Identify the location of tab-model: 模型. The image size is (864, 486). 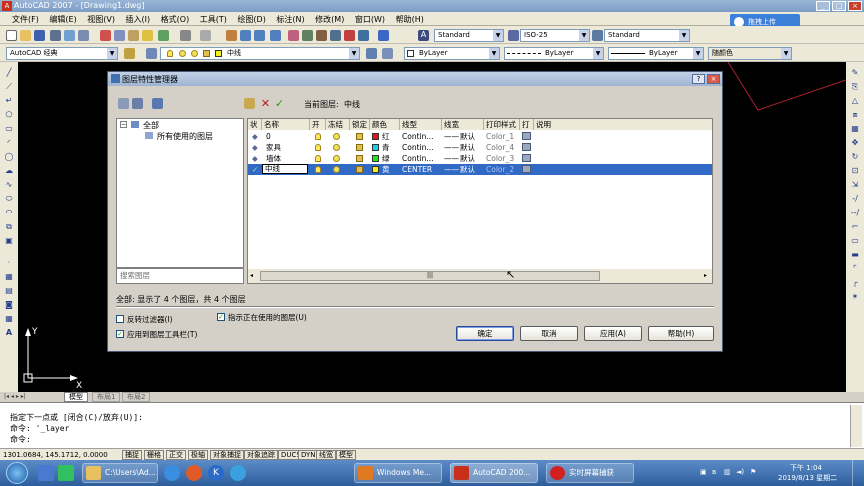
(76, 397).